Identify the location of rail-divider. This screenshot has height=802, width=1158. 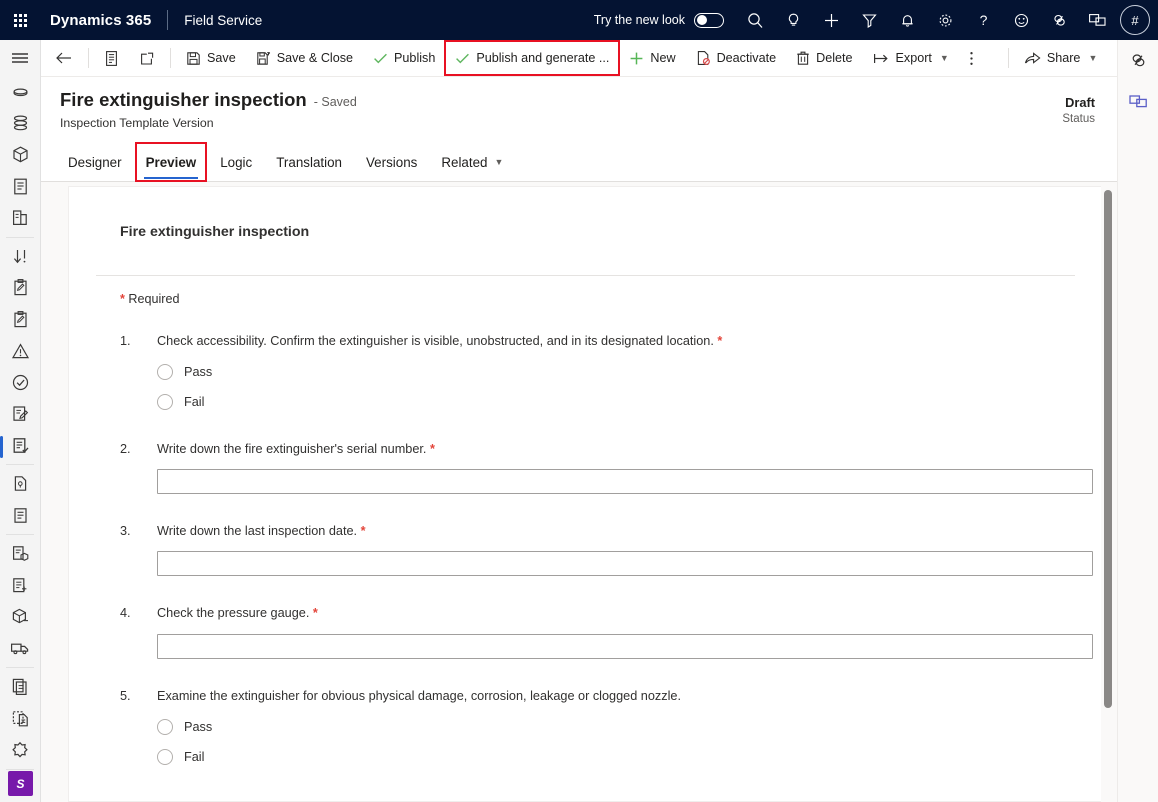
(20, 237).